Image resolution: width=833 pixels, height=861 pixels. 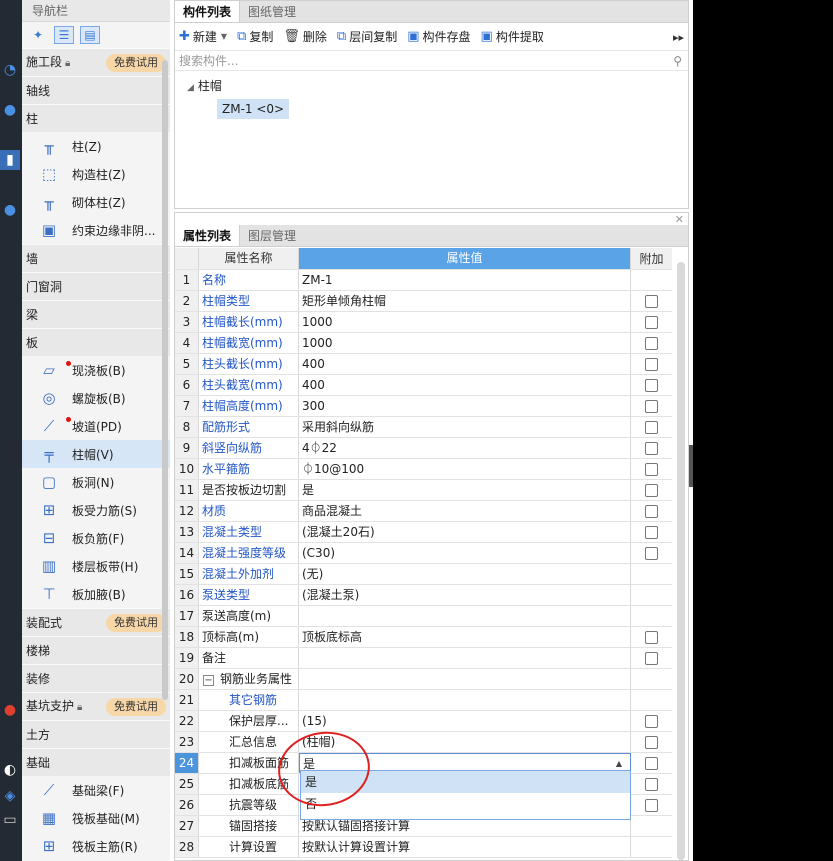 What do you see at coordinates (255, 36) in the screenshot?
I see `copy-button: ⧉ 复制` at bounding box center [255, 36].